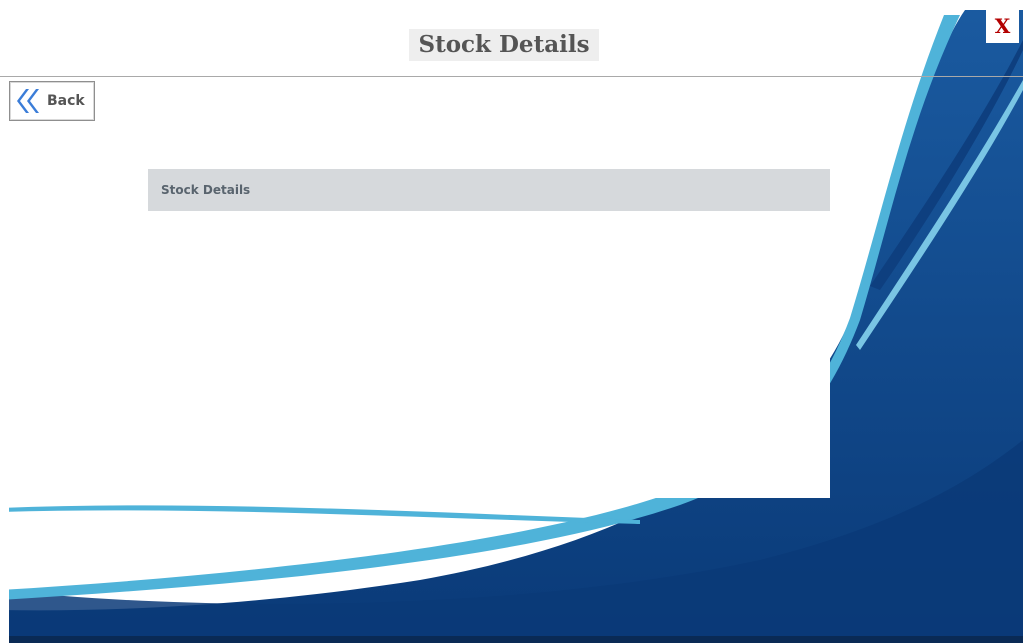 The width and height of the screenshot is (1023, 643). What do you see at coordinates (320, 514) in the screenshot?
I see `sky-thin-line` at bounding box center [320, 514].